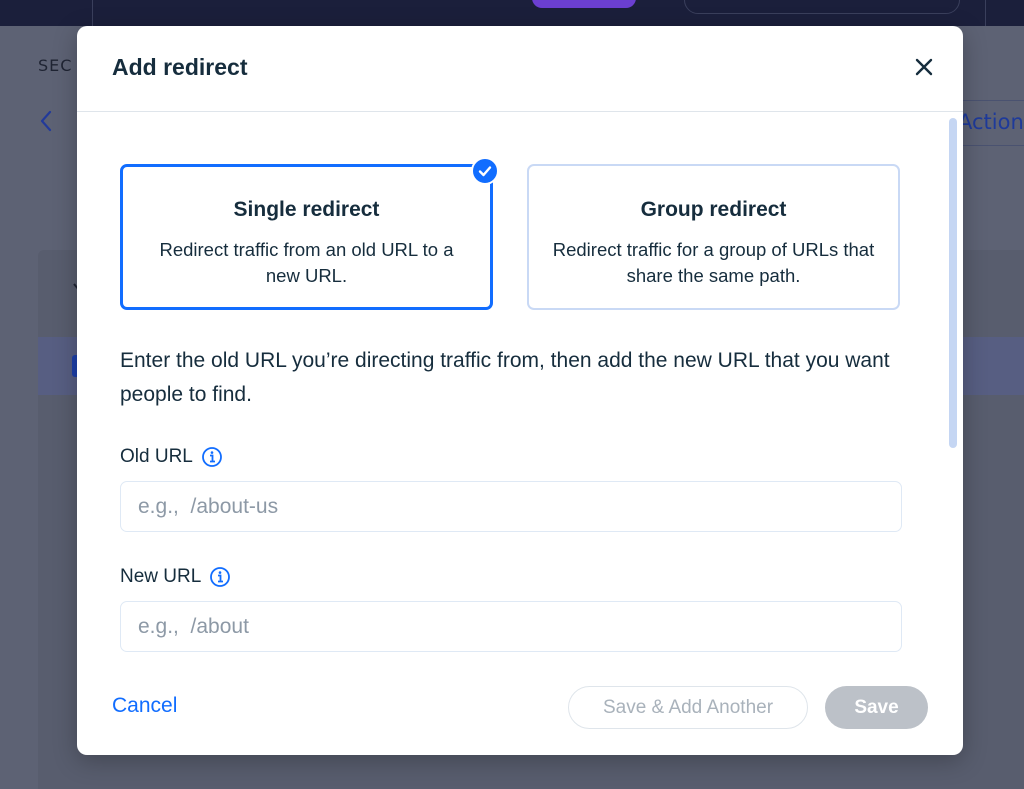 The width and height of the screenshot is (1024, 789). I want to click on modal-scrollbar, so click(953, 283).